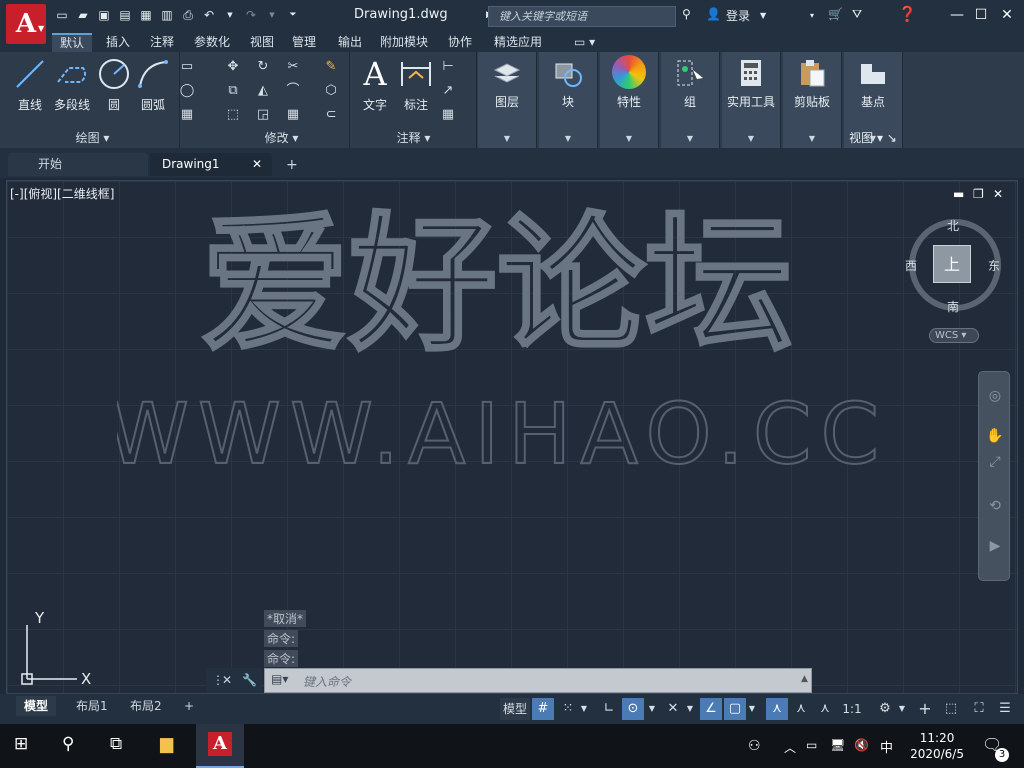 The height and width of the screenshot is (768, 1024). I want to click on input-method: 中, so click(886, 746).